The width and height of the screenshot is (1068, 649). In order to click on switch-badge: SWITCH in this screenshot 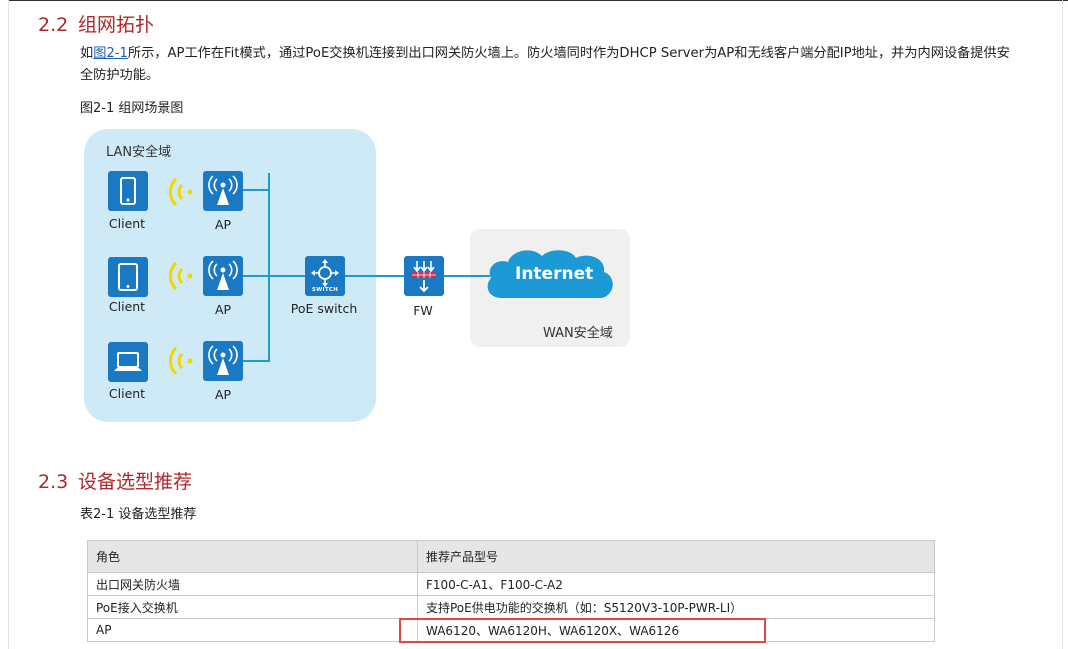, I will do `click(325, 290)`.